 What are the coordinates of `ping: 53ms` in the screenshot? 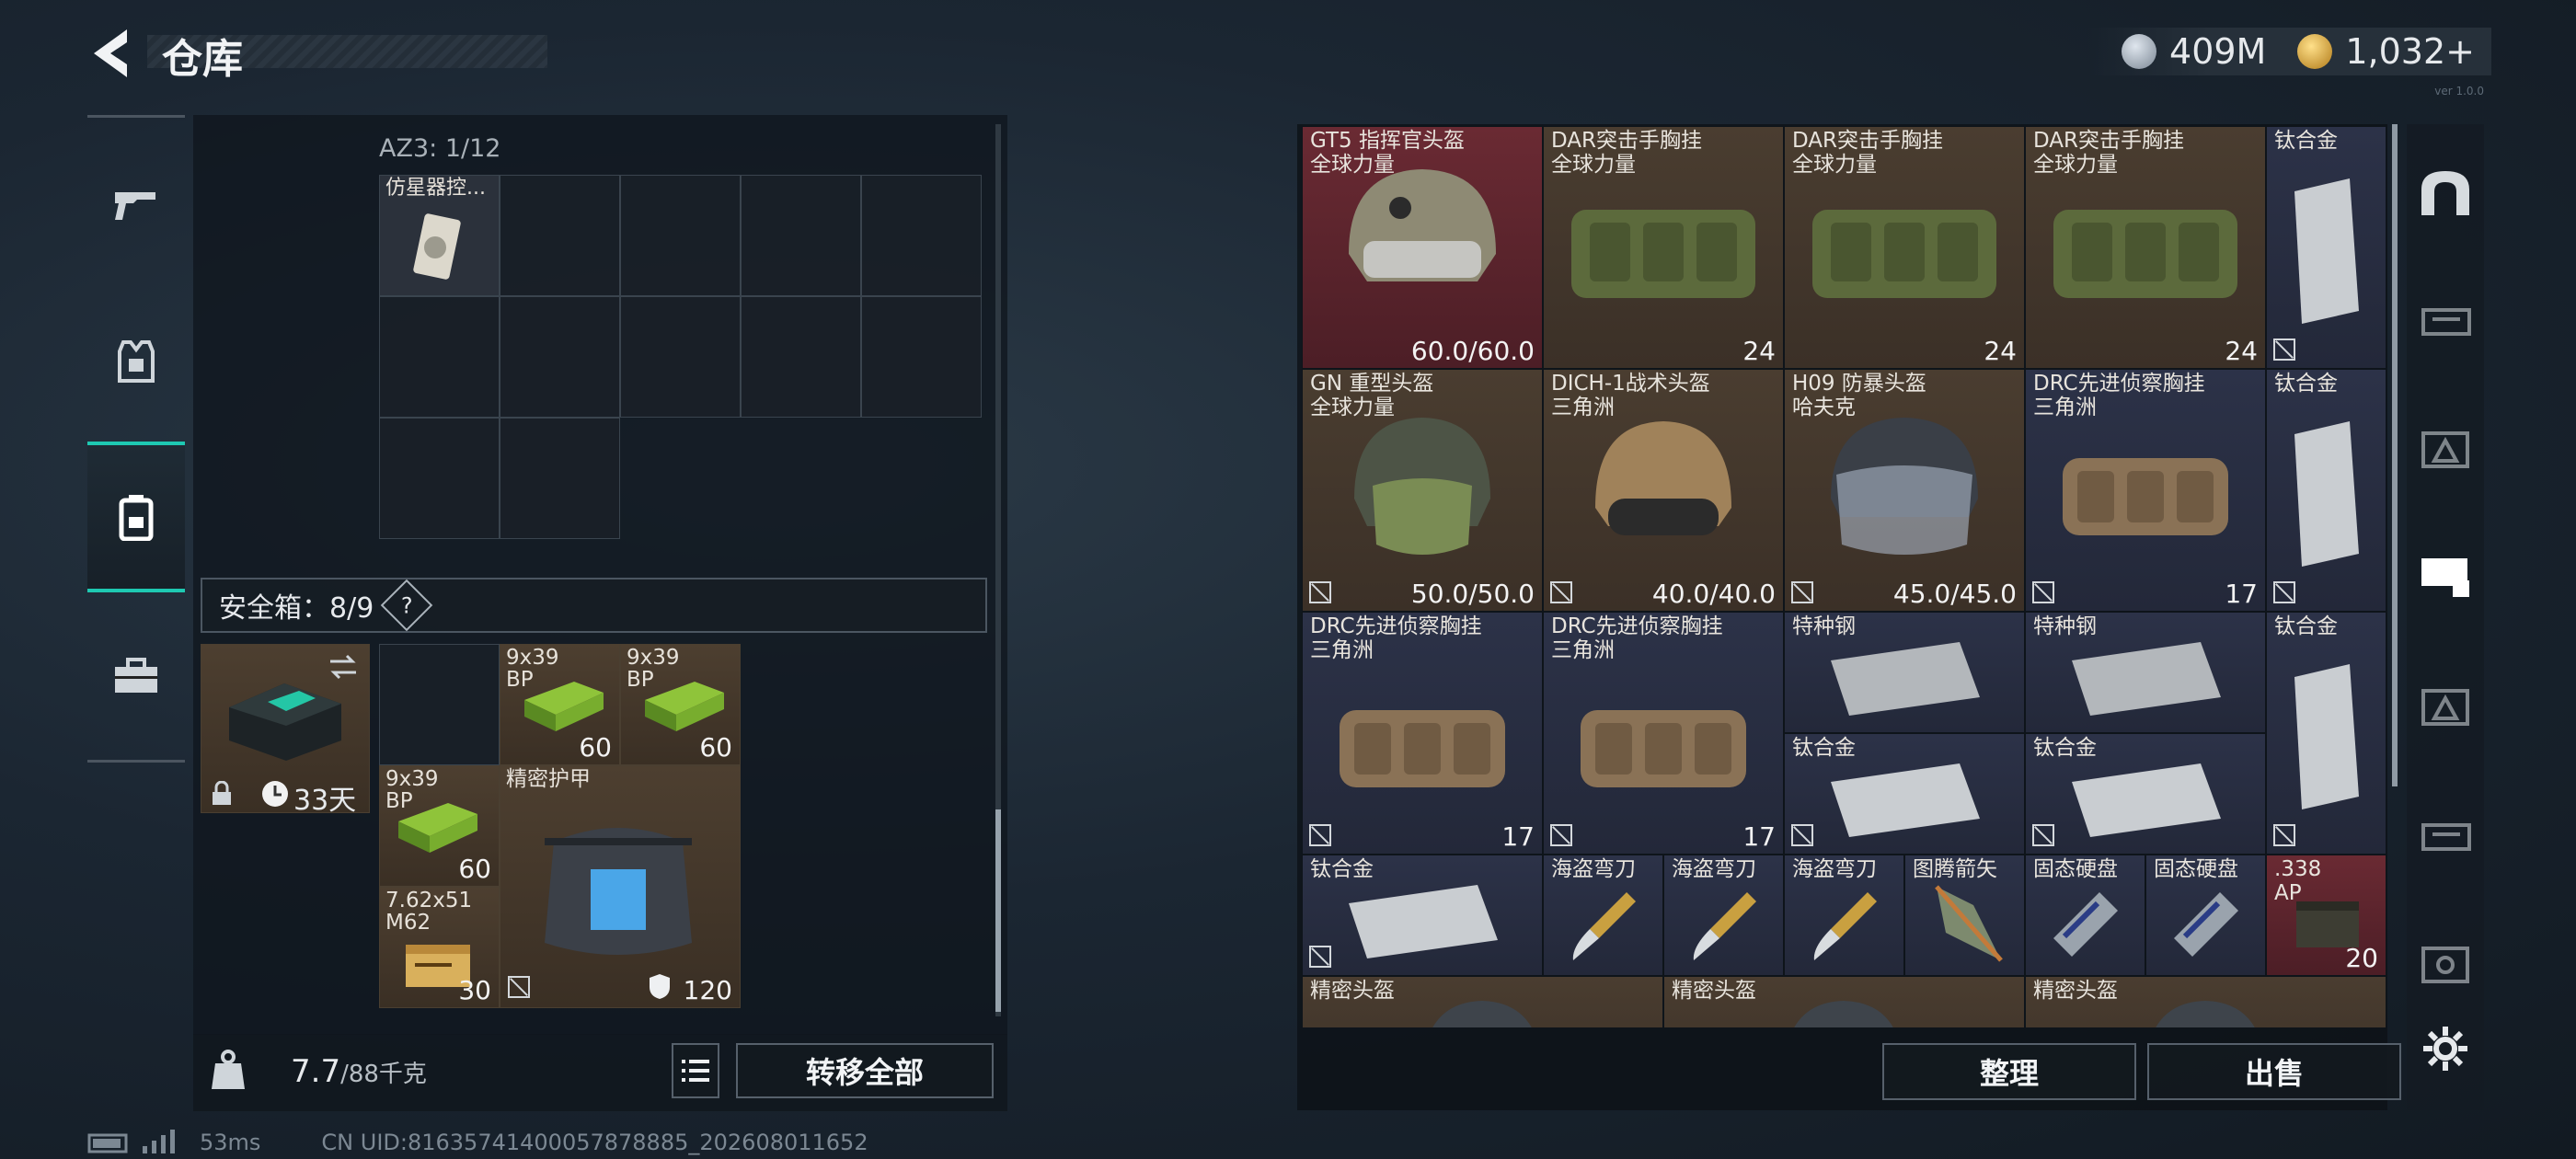 It's located at (230, 1142).